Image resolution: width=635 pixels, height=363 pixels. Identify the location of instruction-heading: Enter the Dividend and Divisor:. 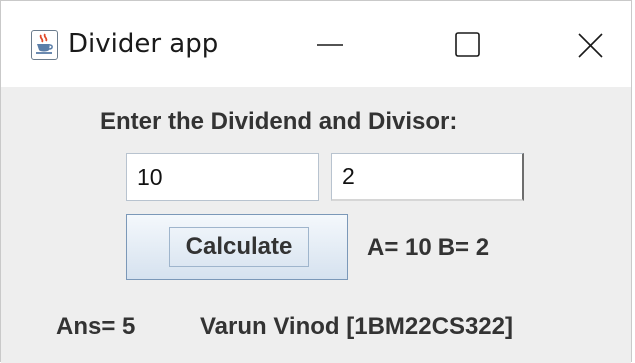
(279, 121).